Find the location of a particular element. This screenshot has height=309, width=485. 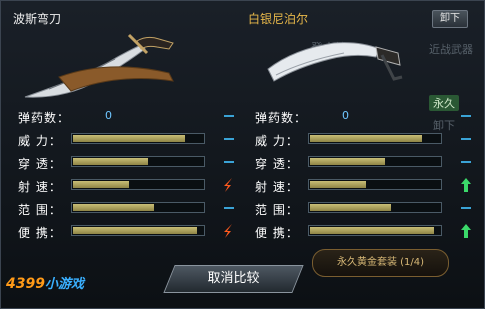

right-ammo-value: 0 is located at coordinates (345, 115).